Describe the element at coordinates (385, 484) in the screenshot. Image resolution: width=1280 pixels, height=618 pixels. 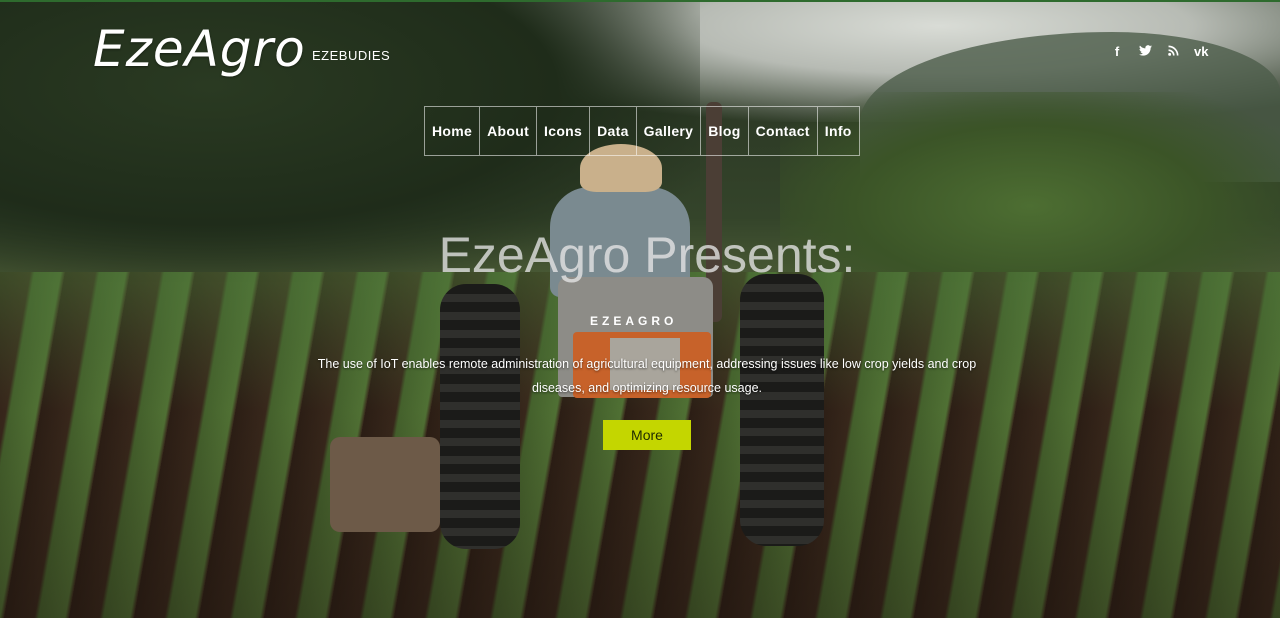
I see `tiller-image` at that location.